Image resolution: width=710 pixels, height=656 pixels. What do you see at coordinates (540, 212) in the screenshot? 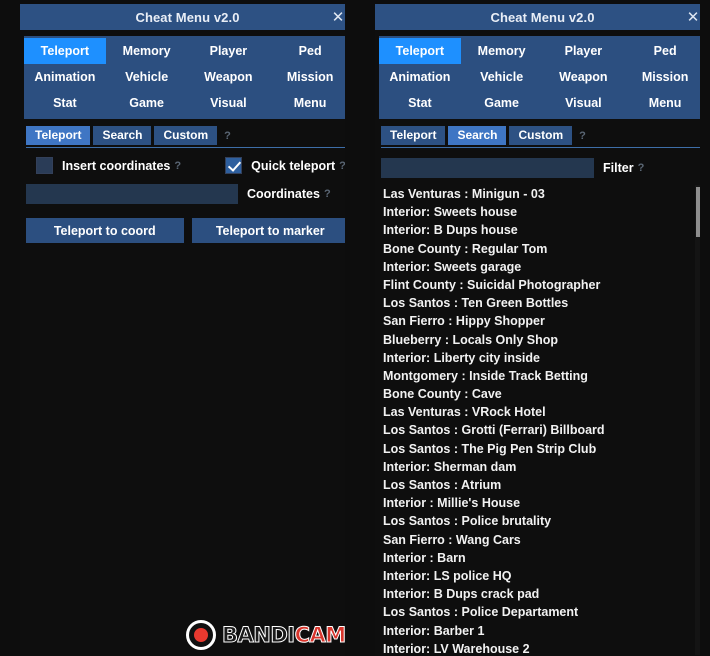
I see `list-item: Interior: Sweets house` at bounding box center [540, 212].